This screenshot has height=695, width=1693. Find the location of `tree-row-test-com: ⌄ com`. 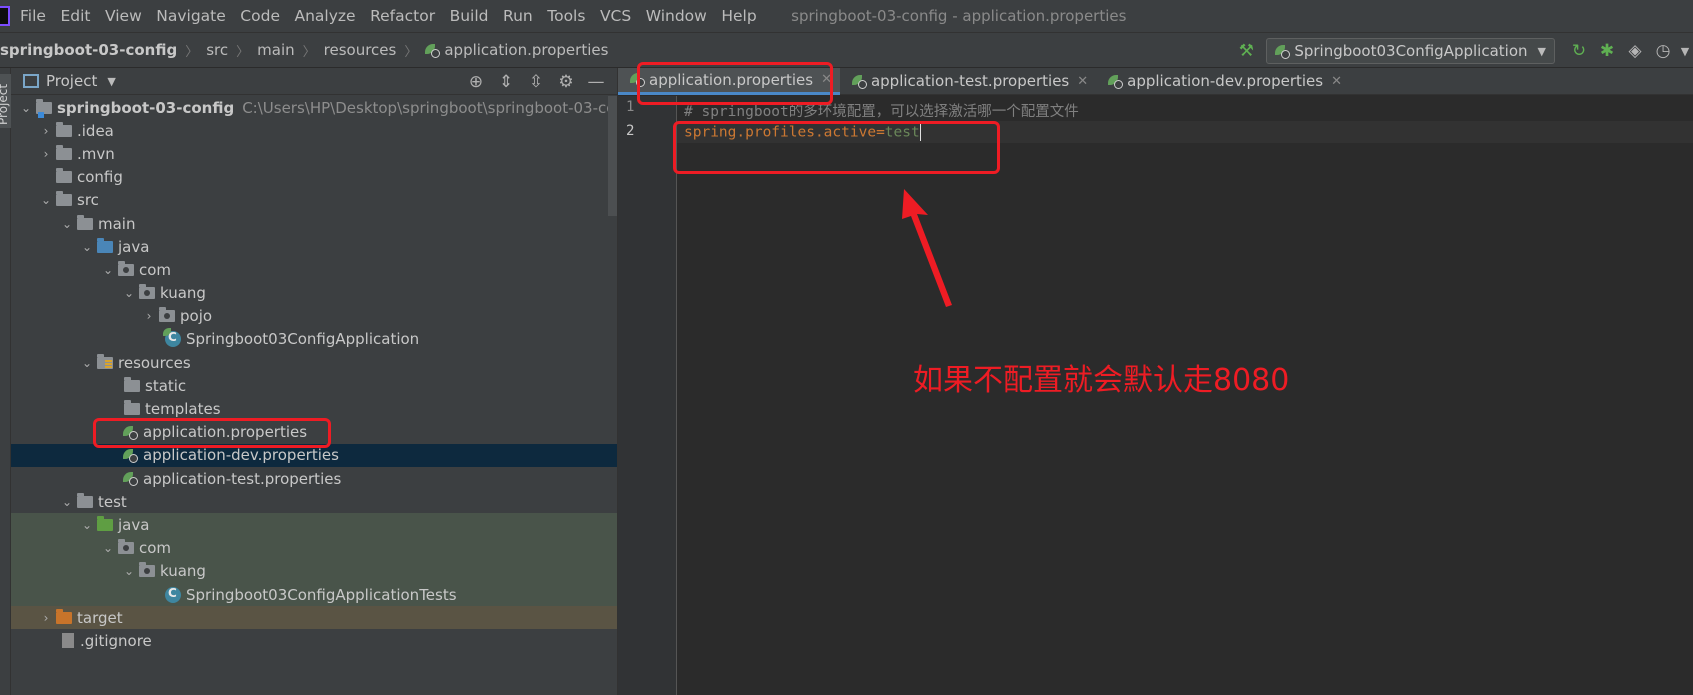

tree-row-test-com: ⌄ com is located at coordinates (314, 548).